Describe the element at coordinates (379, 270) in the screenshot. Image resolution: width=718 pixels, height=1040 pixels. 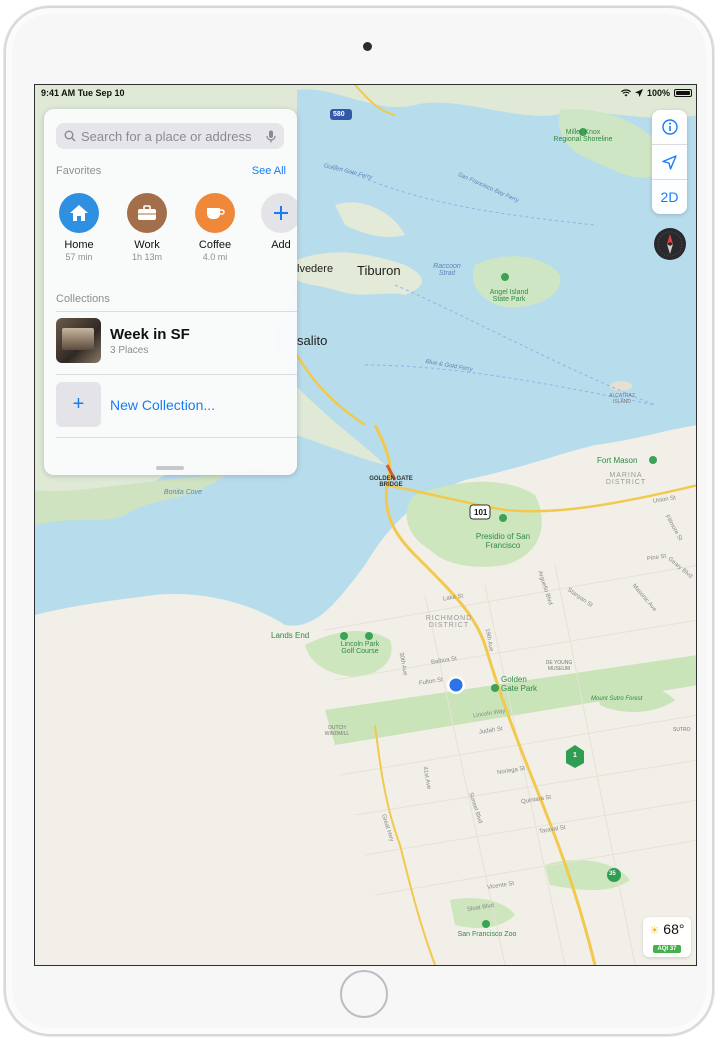
I see `label-tiburon: Tiburon` at that location.